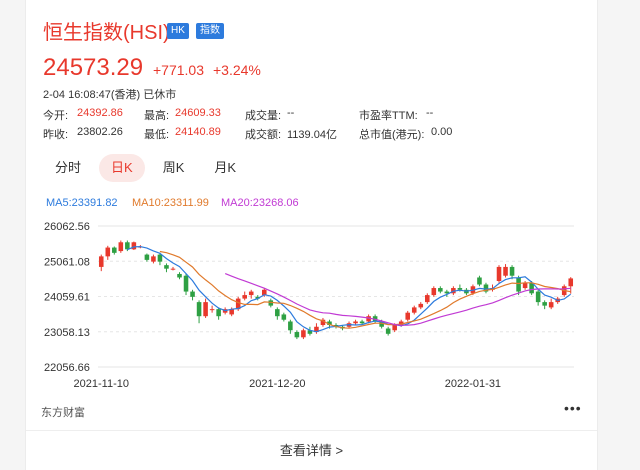 The height and width of the screenshot is (470, 640). I want to click on tab-weekly-k: 周K, so click(174, 168).